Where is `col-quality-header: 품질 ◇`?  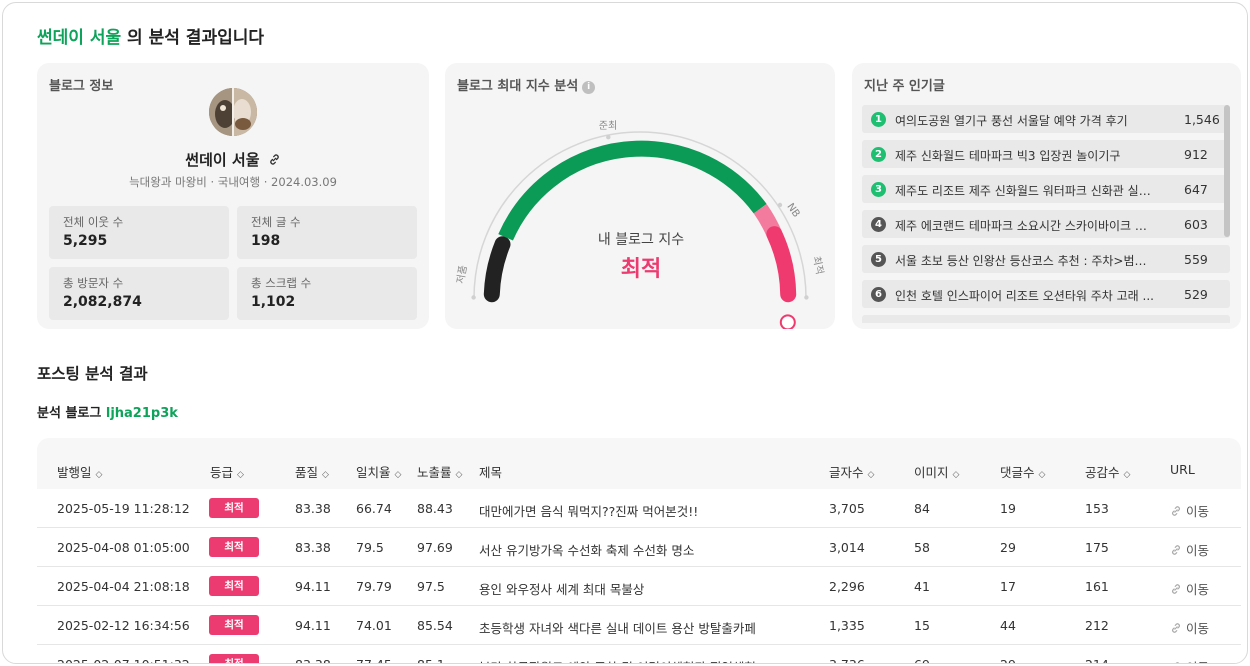
col-quality-header: 품질 ◇ is located at coordinates (312, 471).